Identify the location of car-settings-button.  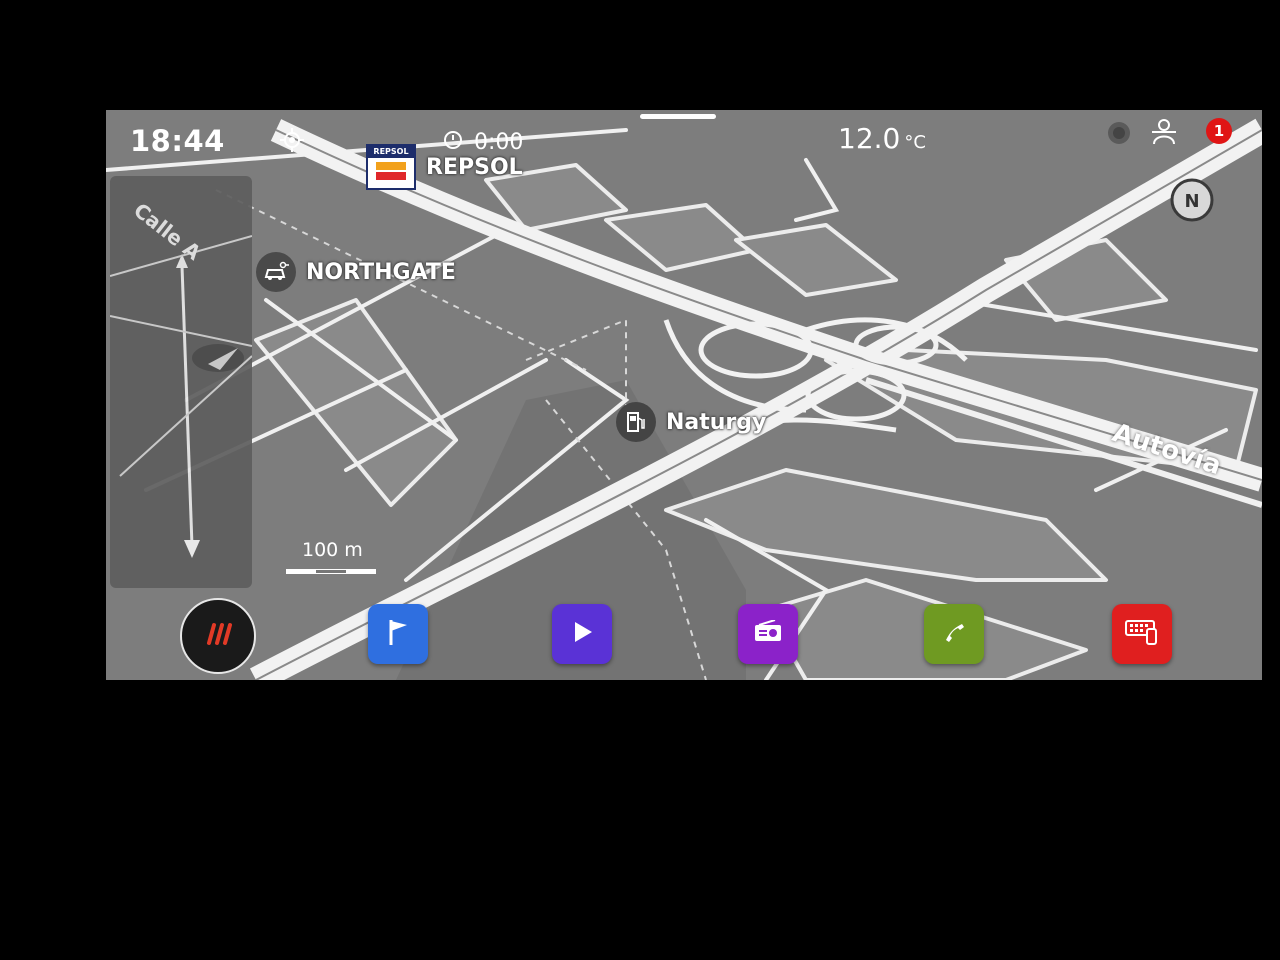
(1142, 634).